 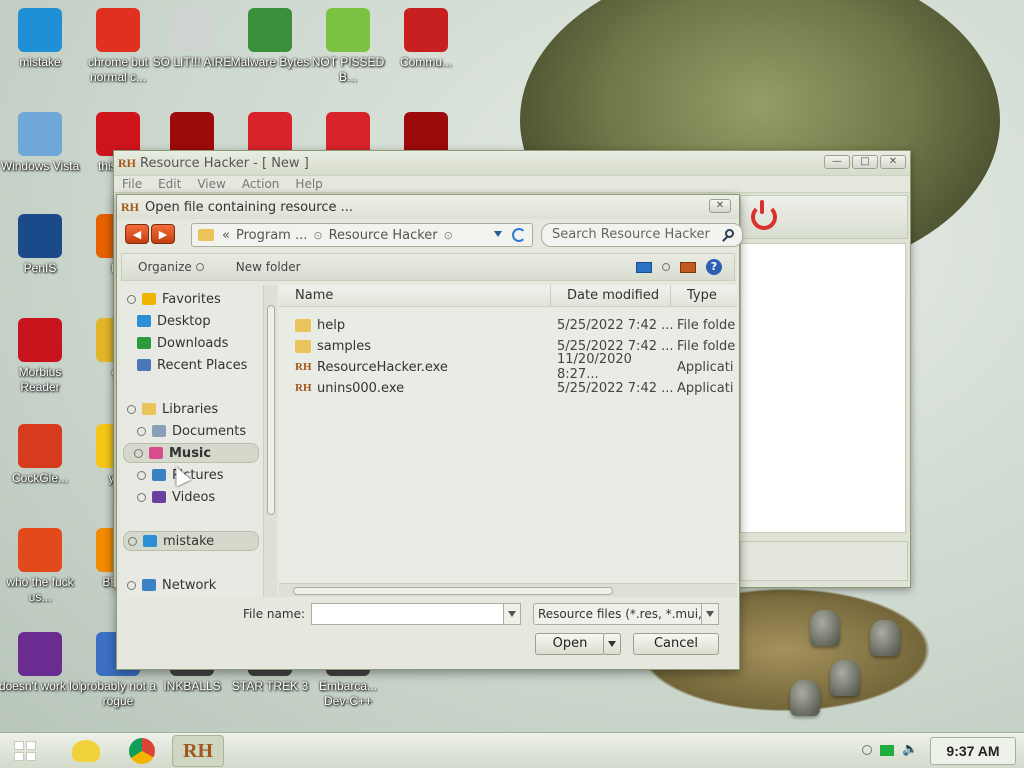 What do you see at coordinates (41, 39) in the screenshot?
I see `desktop-icon: mistake` at bounding box center [41, 39].